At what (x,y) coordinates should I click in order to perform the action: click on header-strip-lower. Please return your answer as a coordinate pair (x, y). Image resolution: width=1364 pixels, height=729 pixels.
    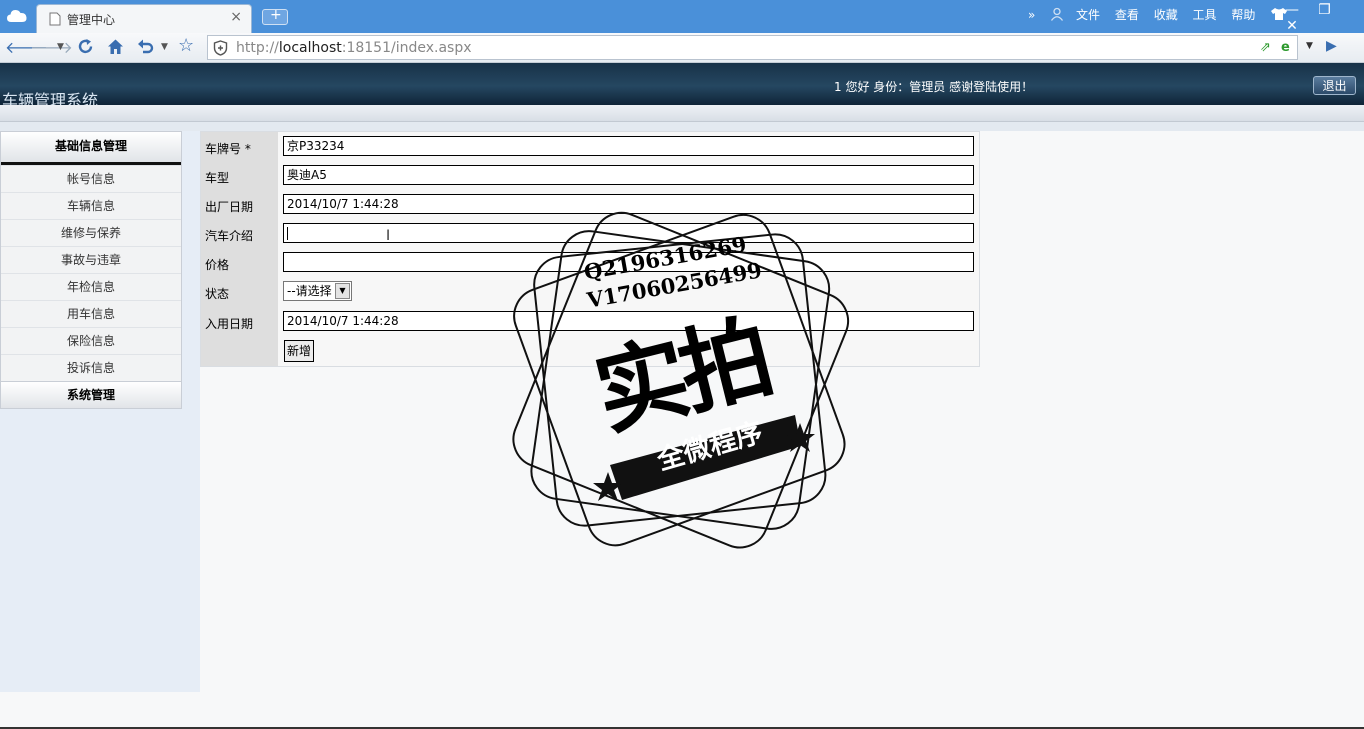
    Looking at the image, I should click on (682, 126).